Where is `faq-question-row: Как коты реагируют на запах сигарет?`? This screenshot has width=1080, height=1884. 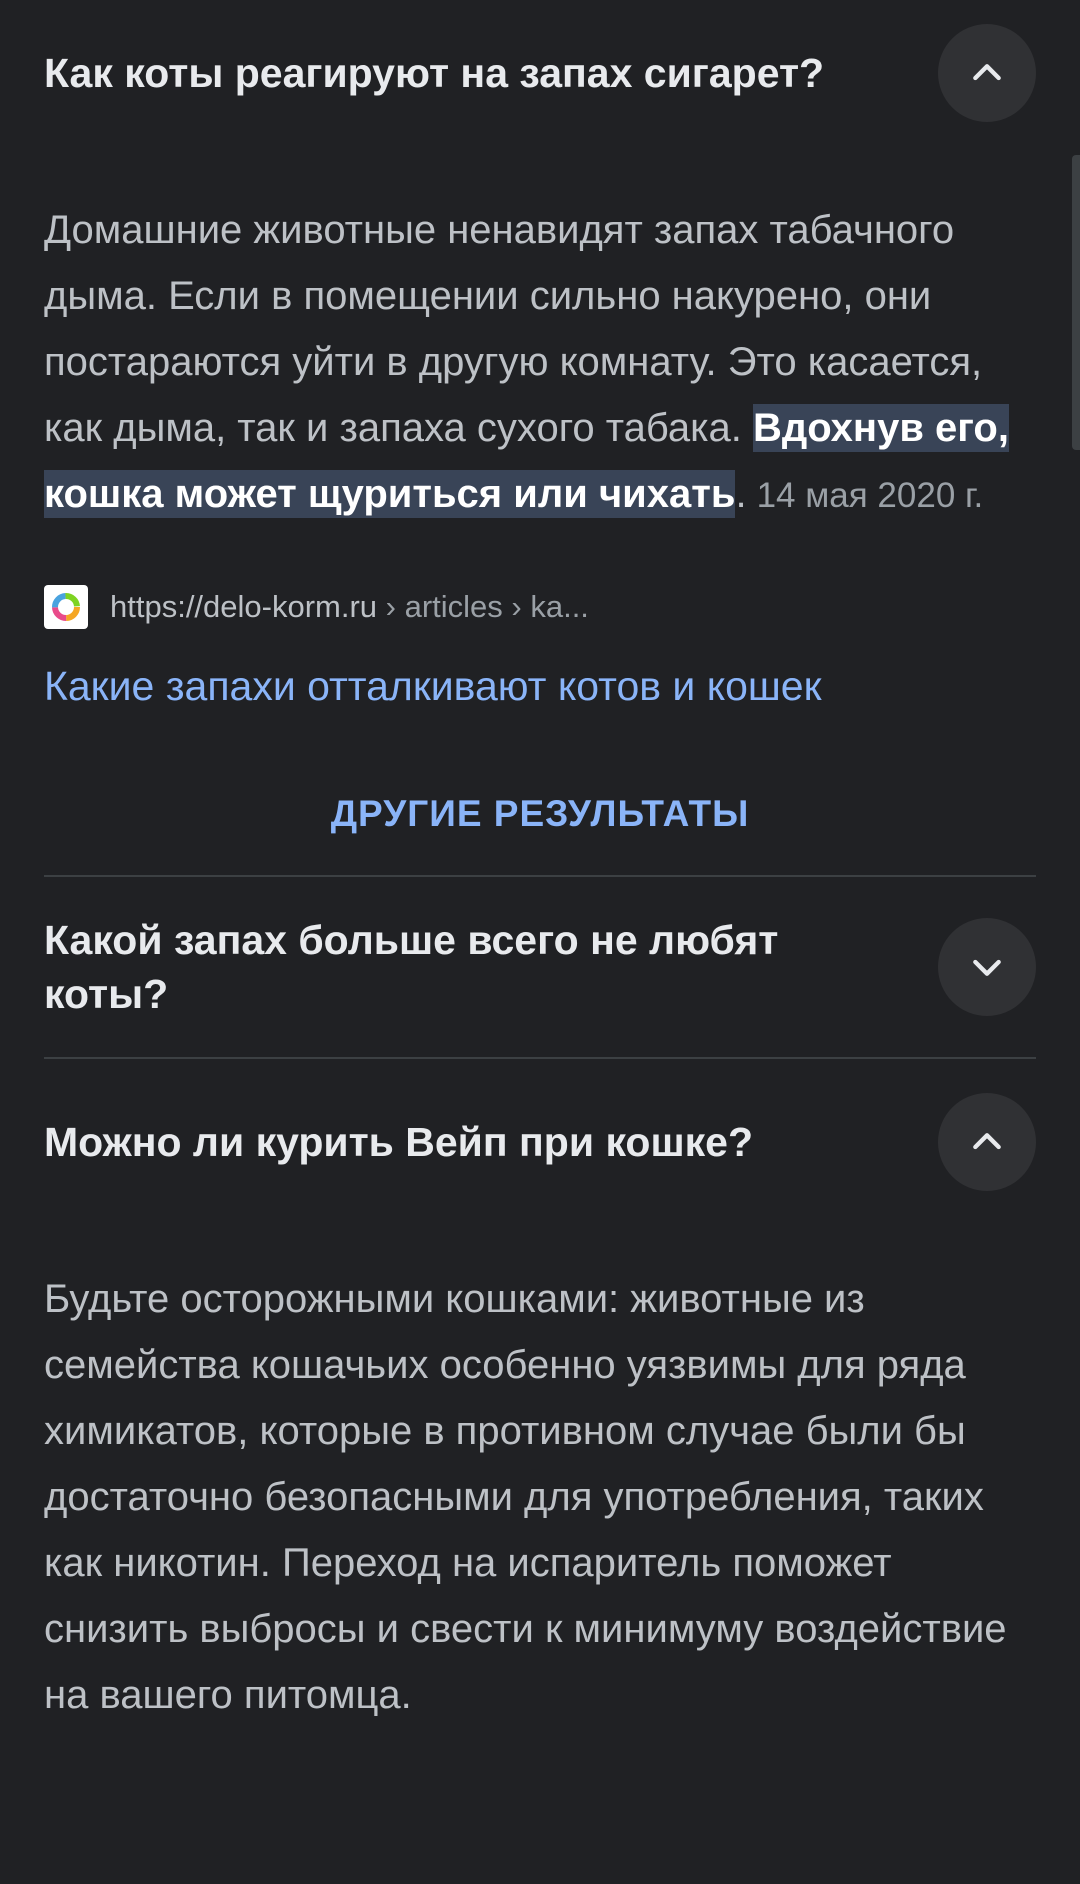
faq-question-row: Как коты реагируют на запах сигарет? is located at coordinates (540, 61).